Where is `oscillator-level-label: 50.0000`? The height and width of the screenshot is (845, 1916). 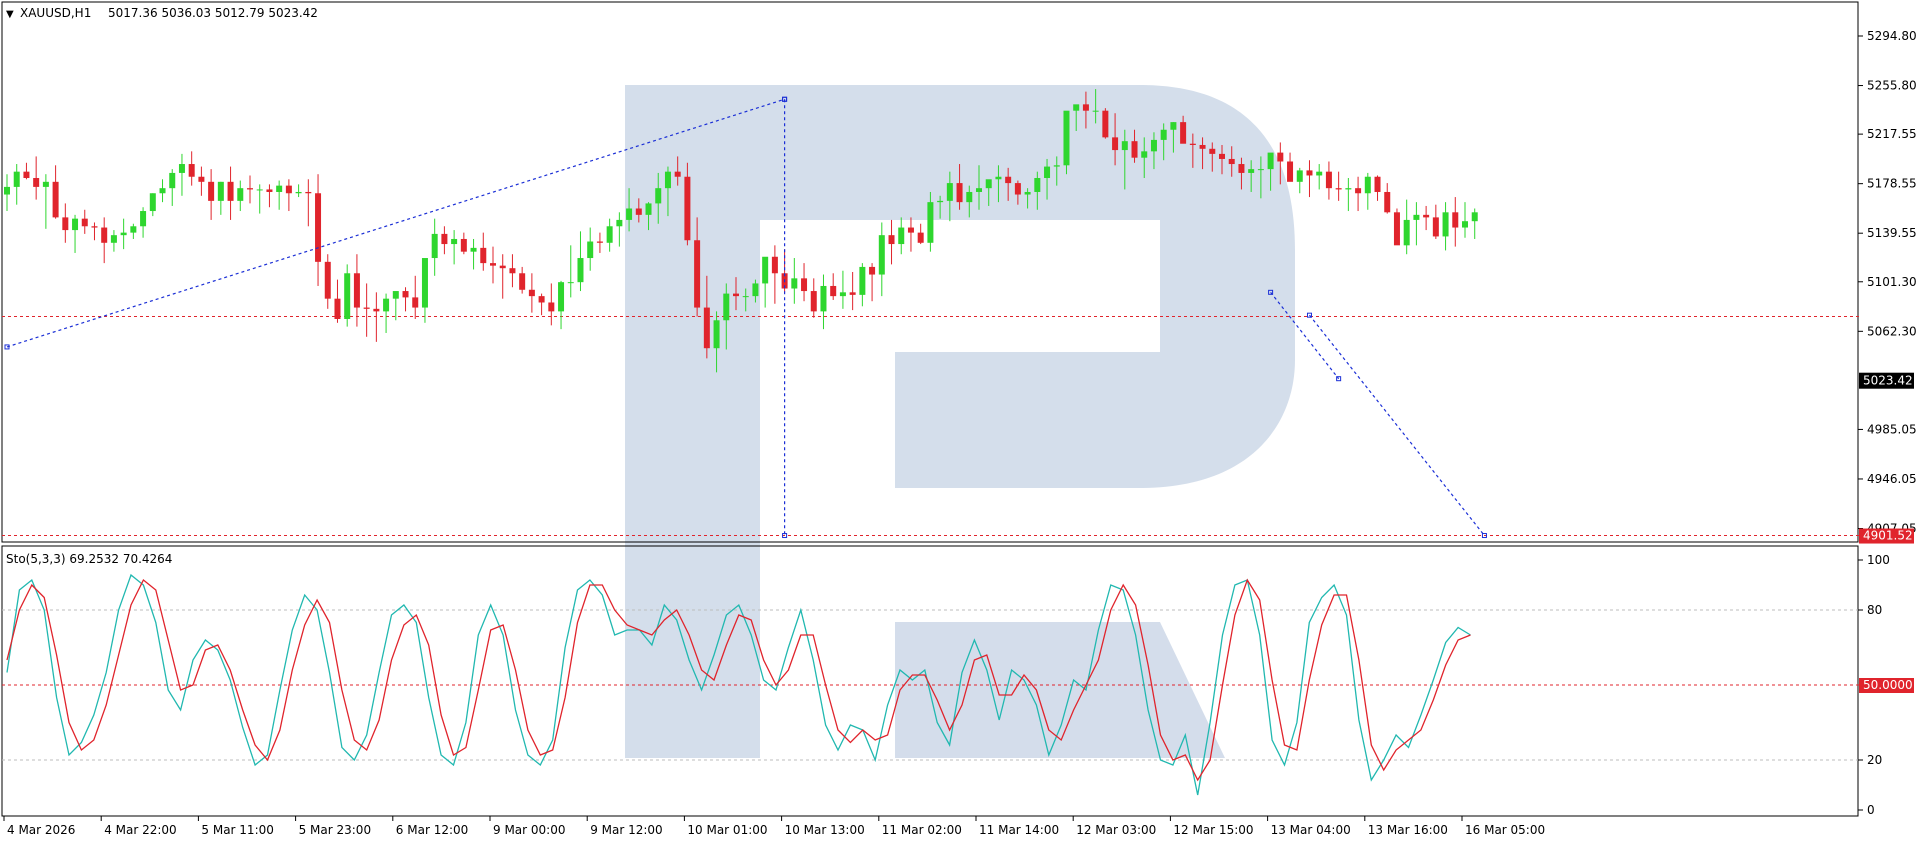
oscillator-level-label: 50.0000 is located at coordinates (1888, 685).